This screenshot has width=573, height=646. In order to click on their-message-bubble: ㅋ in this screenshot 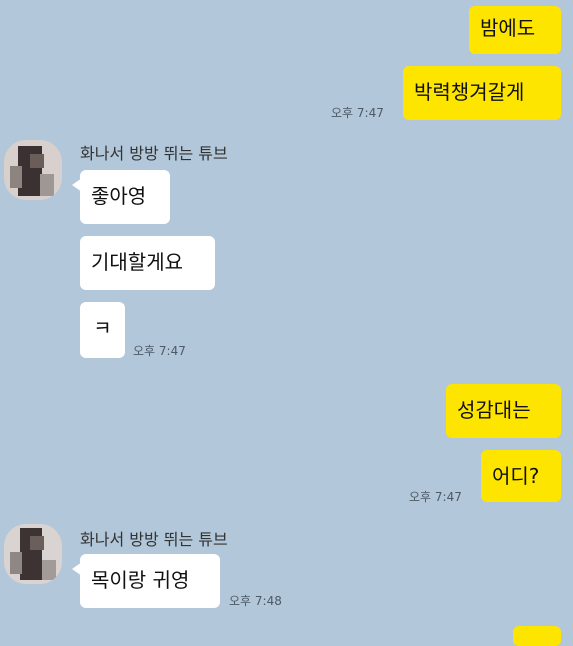, I will do `click(102, 330)`.